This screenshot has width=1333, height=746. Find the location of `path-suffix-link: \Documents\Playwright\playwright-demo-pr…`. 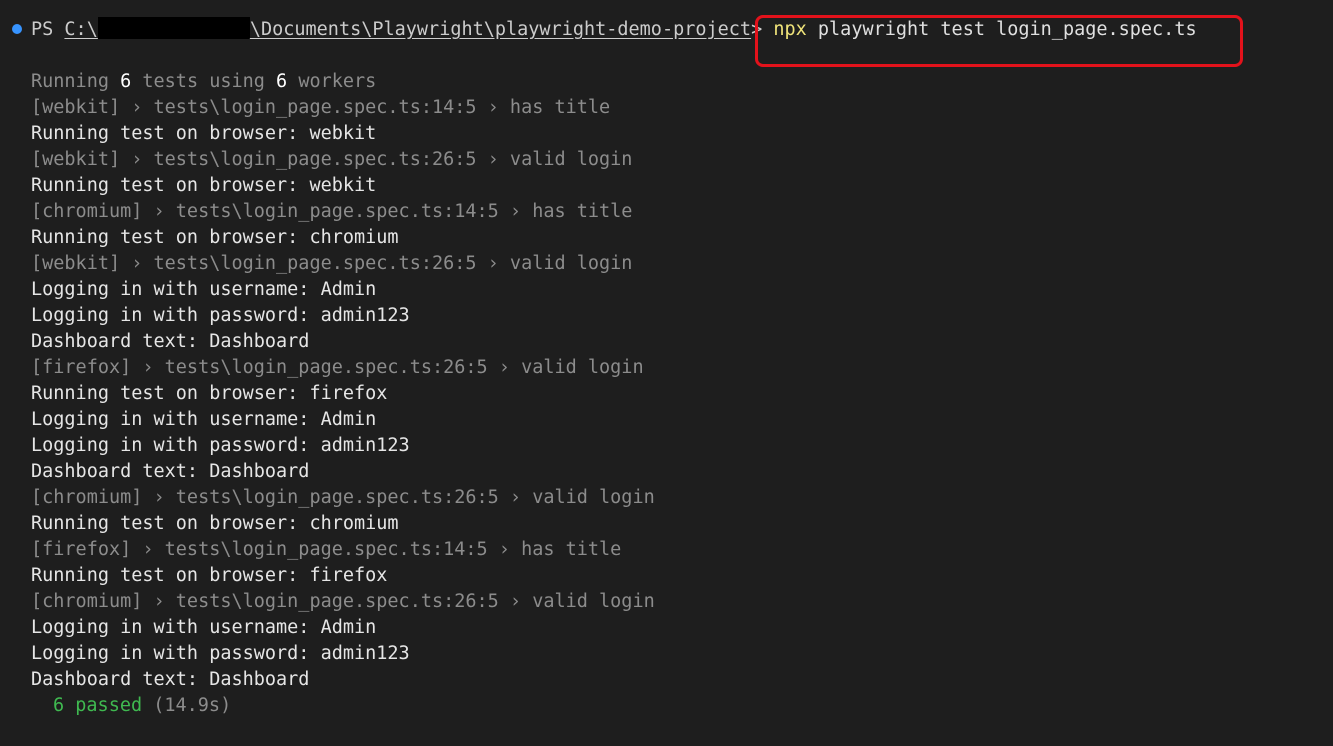

path-suffix-link: \Documents\Playwright\playwright-demo-pr… is located at coordinates (500, 29).